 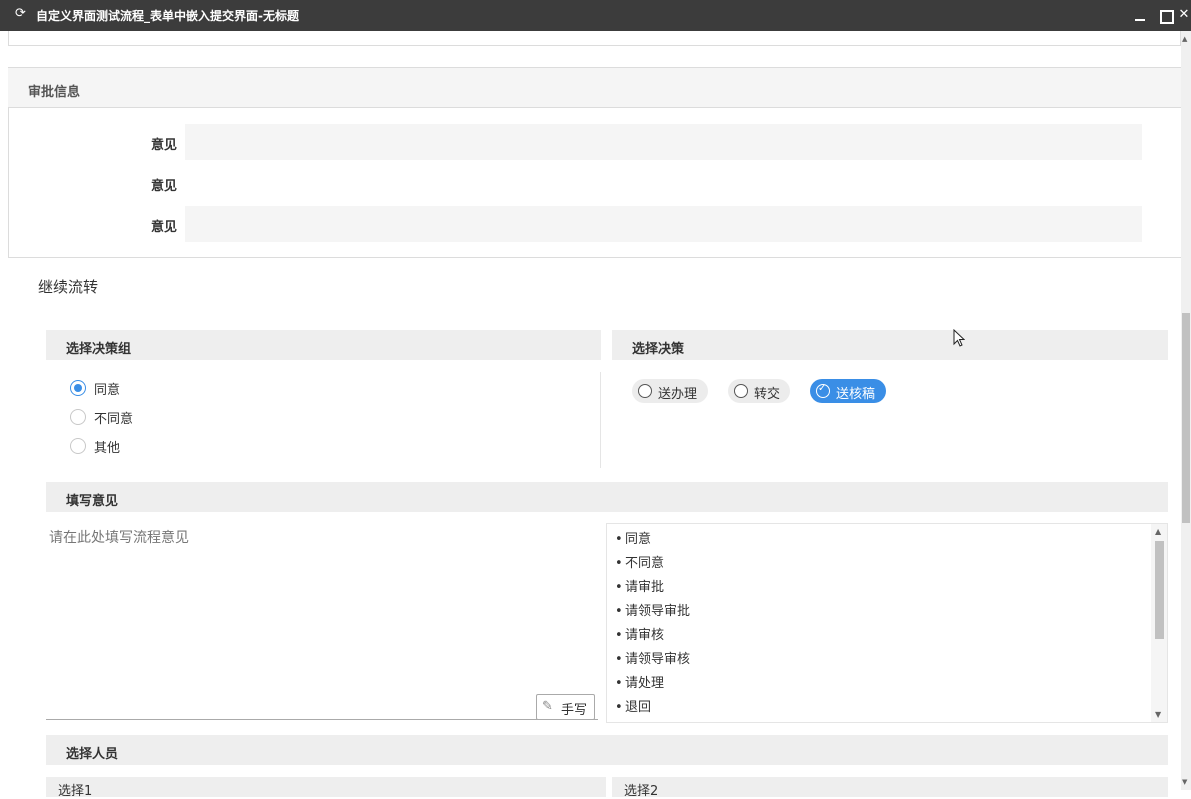 I want to click on phrases-scrollbar: ▲ ▼, so click(x=1159, y=623).